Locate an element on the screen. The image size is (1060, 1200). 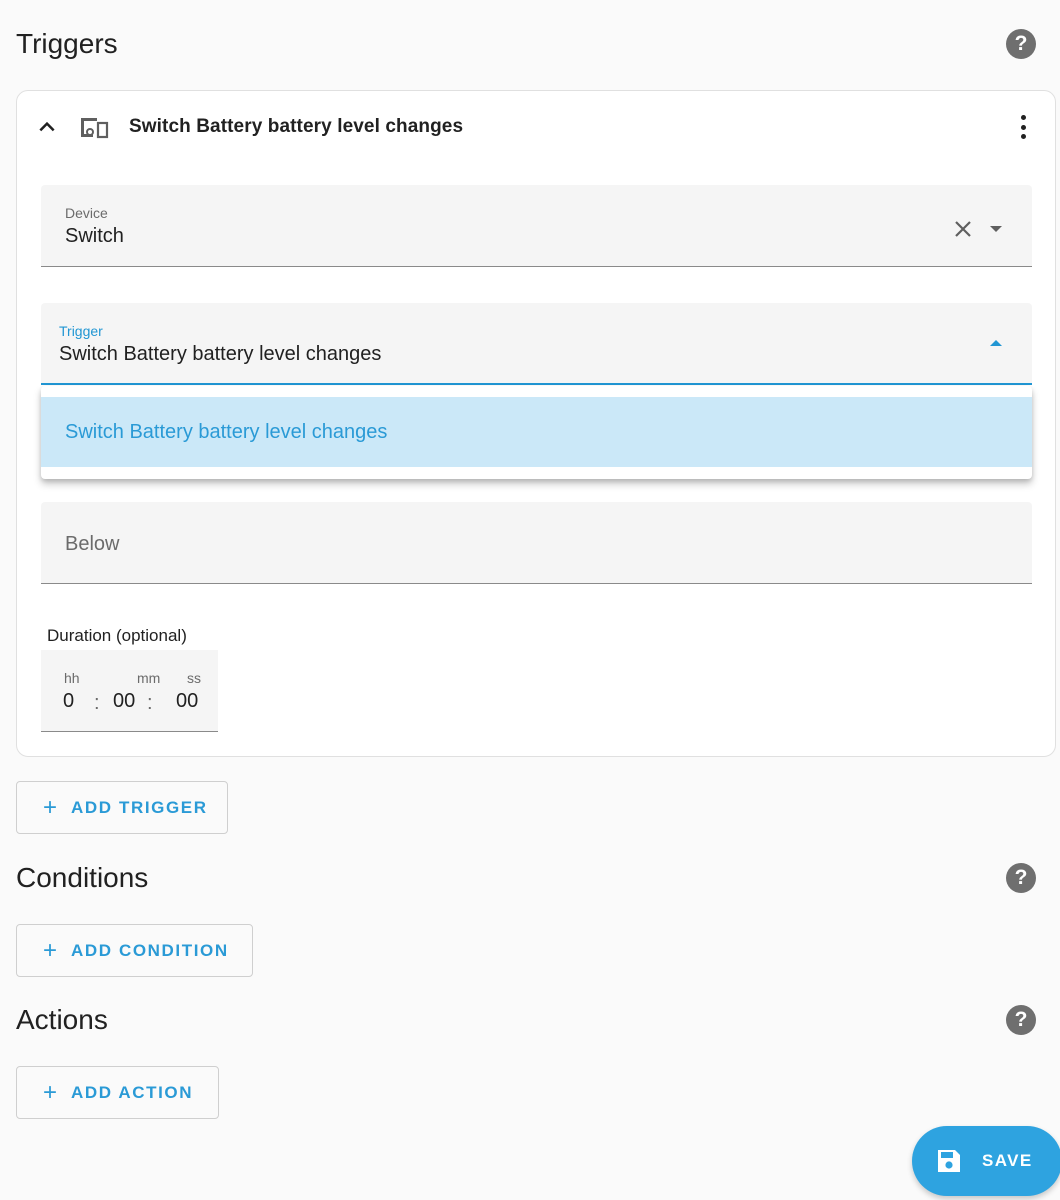
duration-input: hh mm ss 0 : 00 : 00 is located at coordinates (129, 691).